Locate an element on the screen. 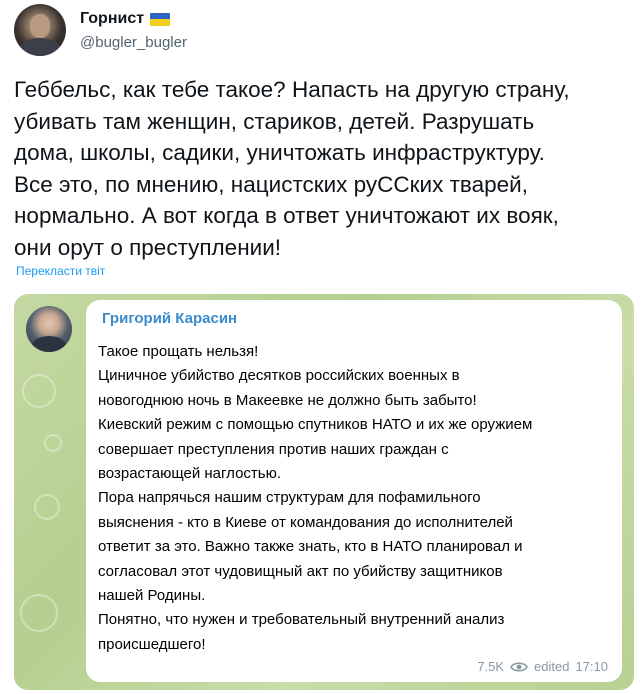 This screenshot has width=641, height=694. author-name-row: Горнист is located at coordinates (125, 19).